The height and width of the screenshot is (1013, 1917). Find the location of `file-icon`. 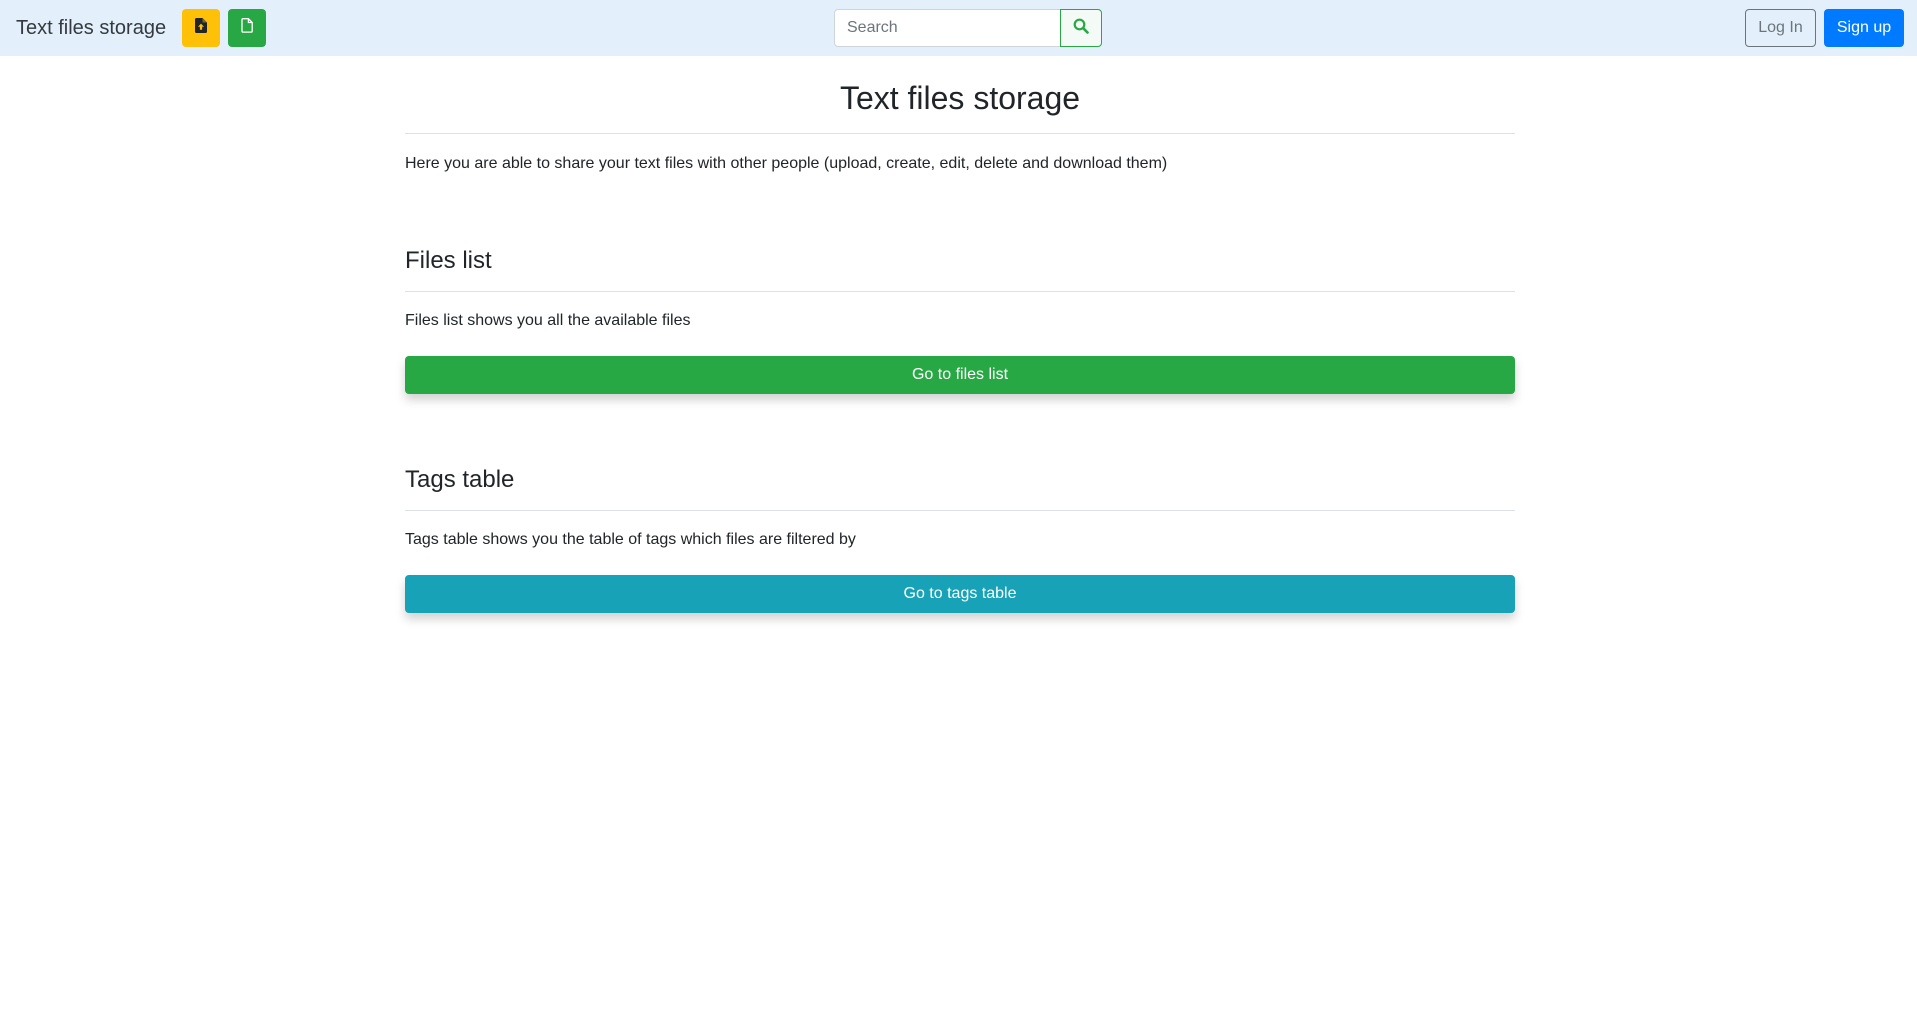

file-icon is located at coordinates (247, 28).